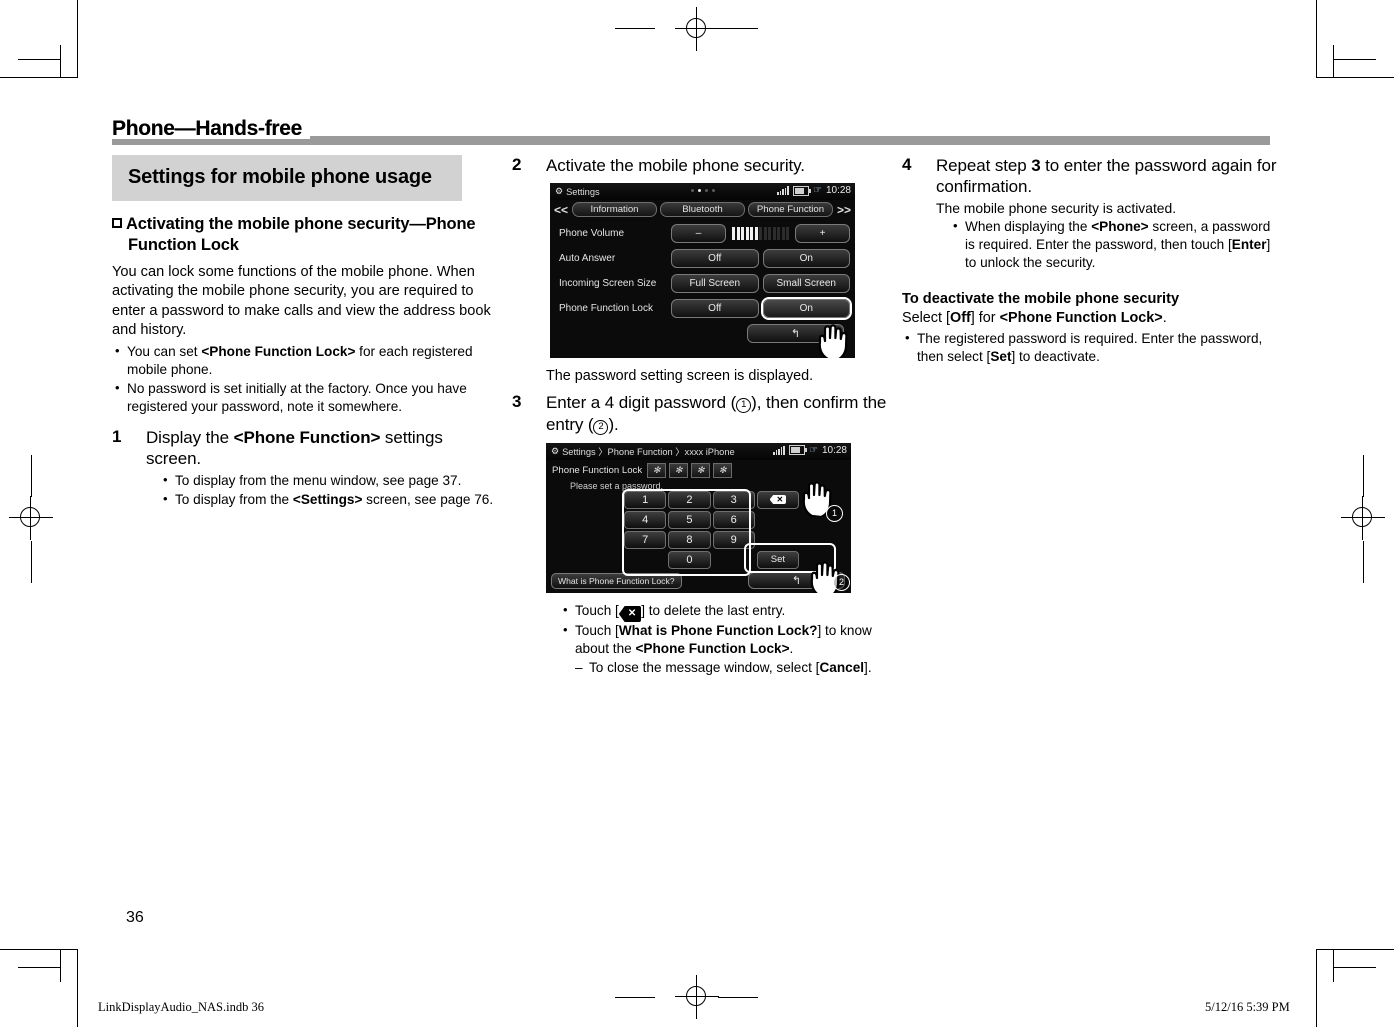 The image size is (1394, 1027). What do you see at coordinates (733, 539) in the screenshot?
I see `key-9: 9` at bounding box center [733, 539].